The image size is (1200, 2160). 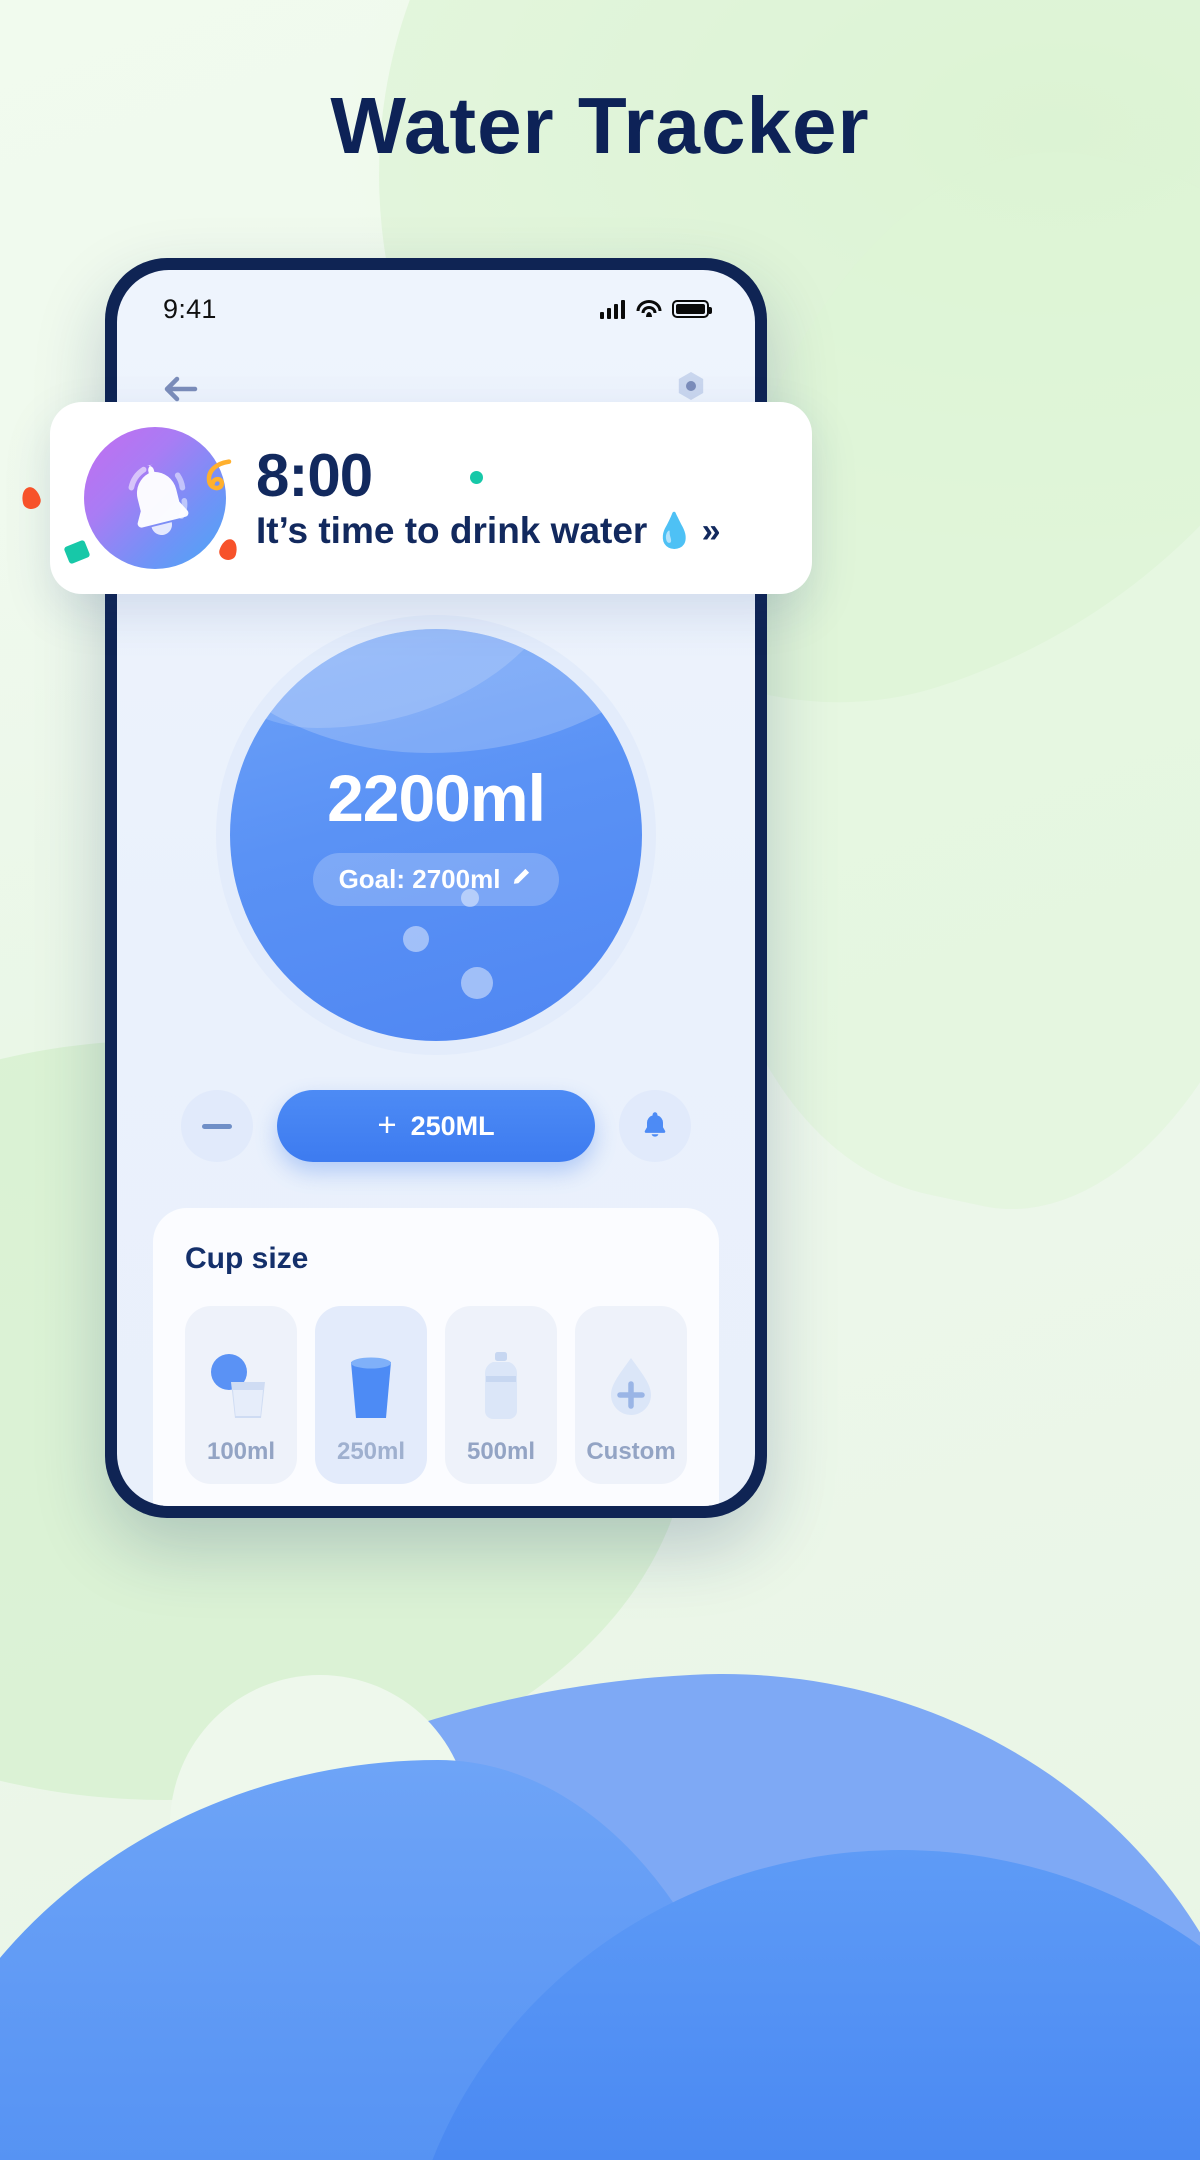 What do you see at coordinates (521, 879) in the screenshot?
I see `pencil-edit-icon` at bounding box center [521, 879].